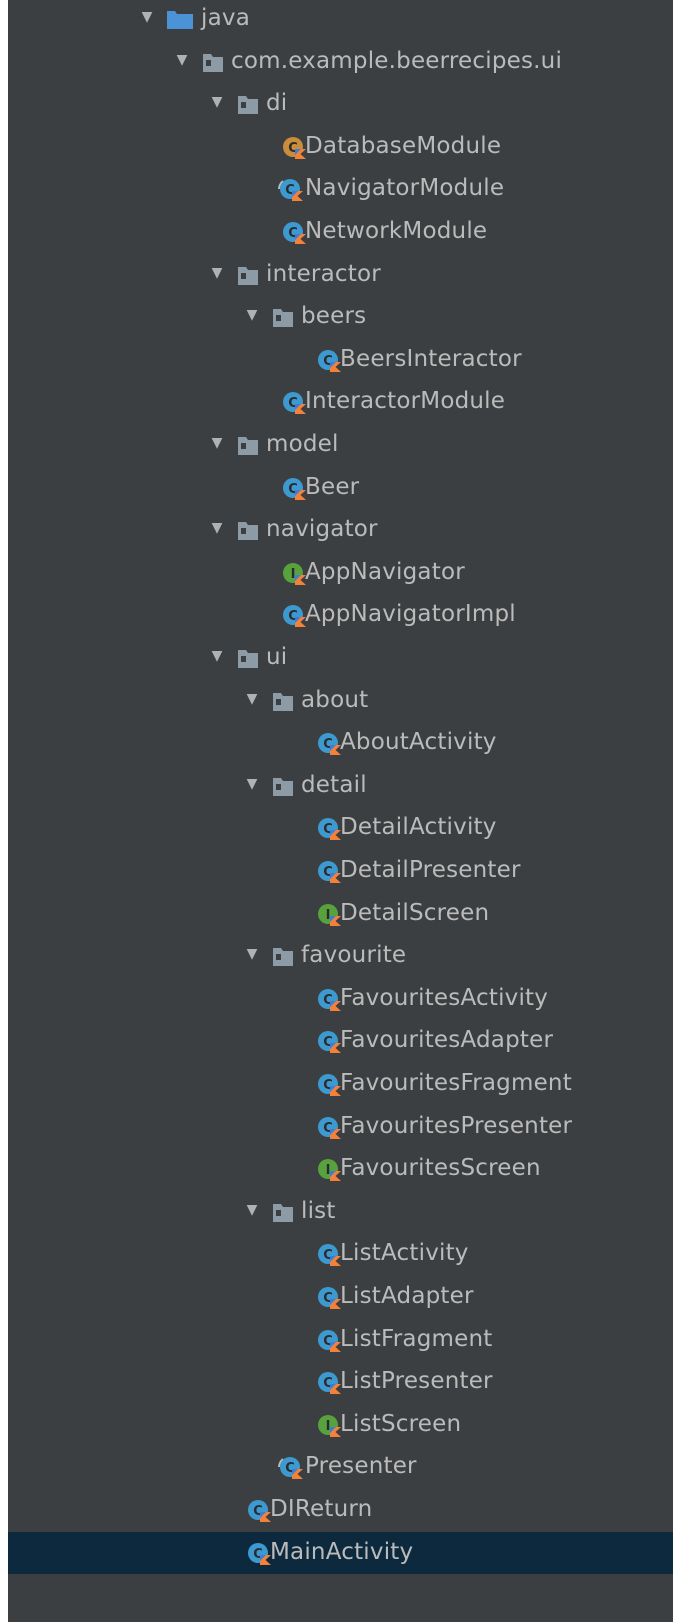 This screenshot has height=1622, width=683. I want to click on tree-row-favouritesactivity: C FavouritesActivity, so click(340, 999).